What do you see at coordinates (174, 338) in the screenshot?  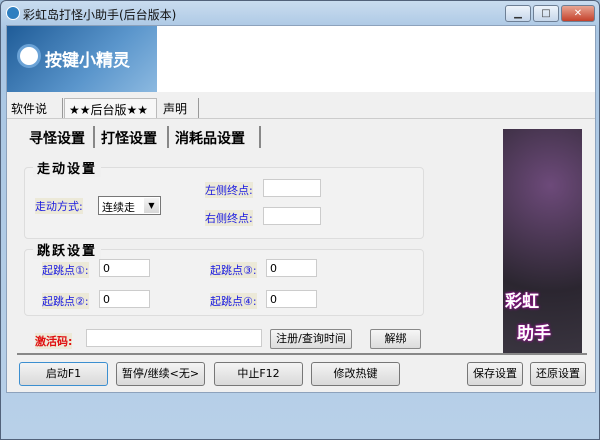 I see `activation-code-input` at bounding box center [174, 338].